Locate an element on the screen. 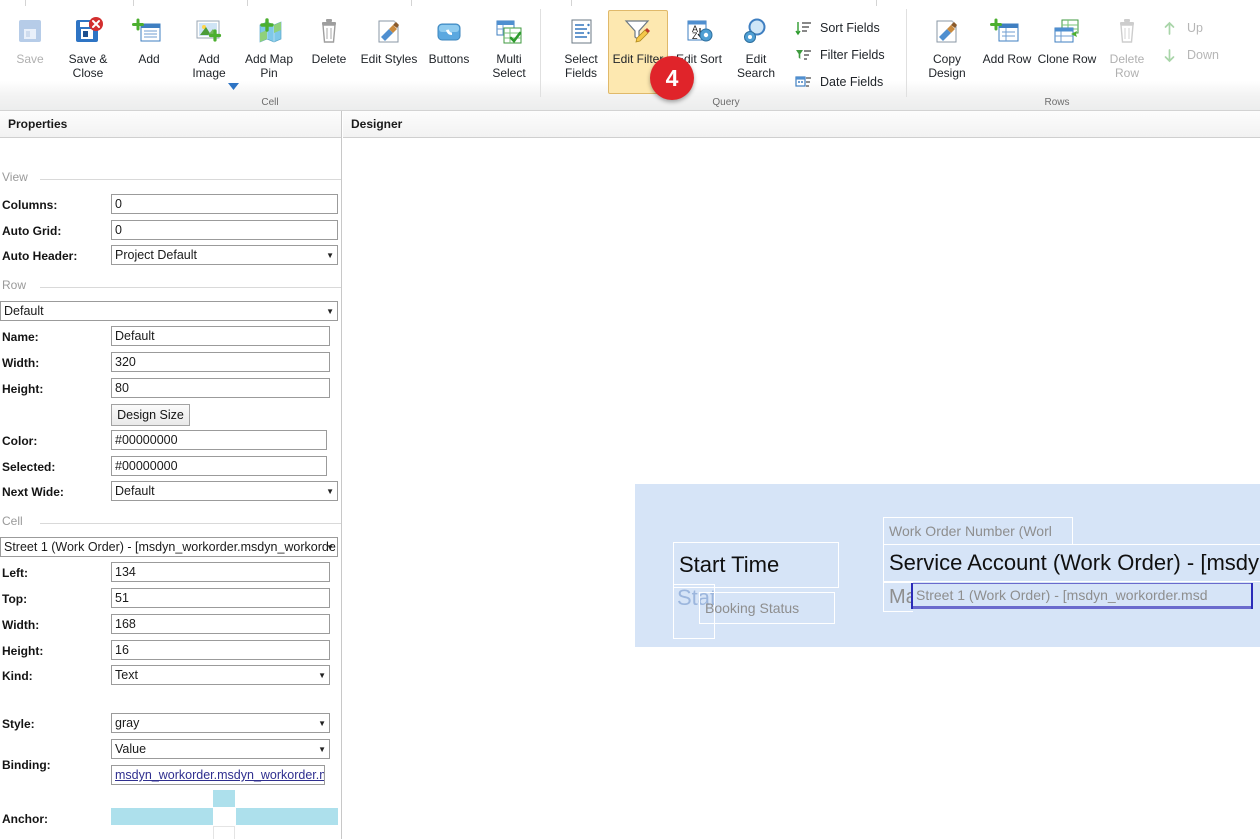 The height and width of the screenshot is (839, 1260). anchor-center-cell is located at coordinates (224, 816).